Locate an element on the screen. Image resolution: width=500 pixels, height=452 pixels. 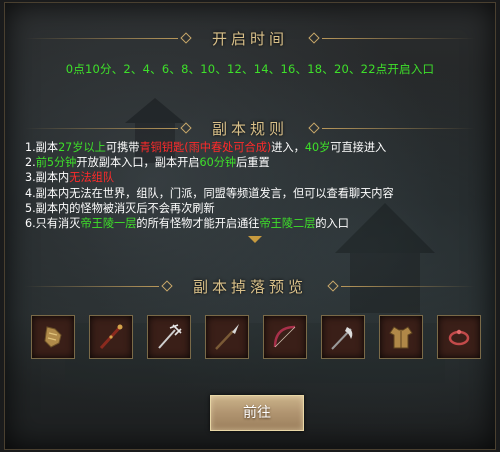
drops-title: 副本掉落预览 is located at coordinates (250, 286).